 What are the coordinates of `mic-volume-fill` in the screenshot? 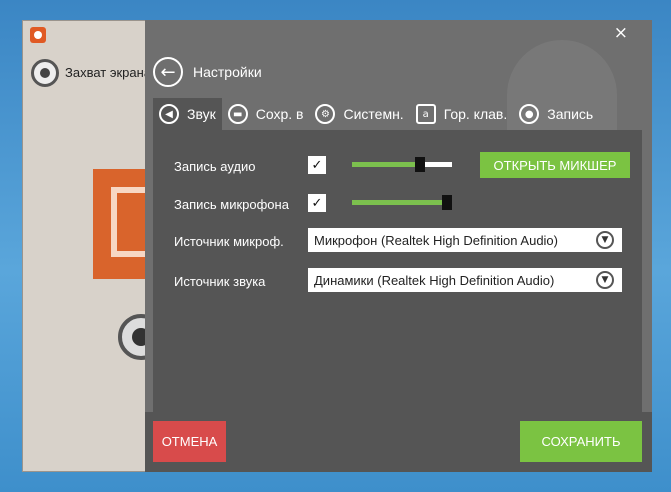 It's located at (399, 202).